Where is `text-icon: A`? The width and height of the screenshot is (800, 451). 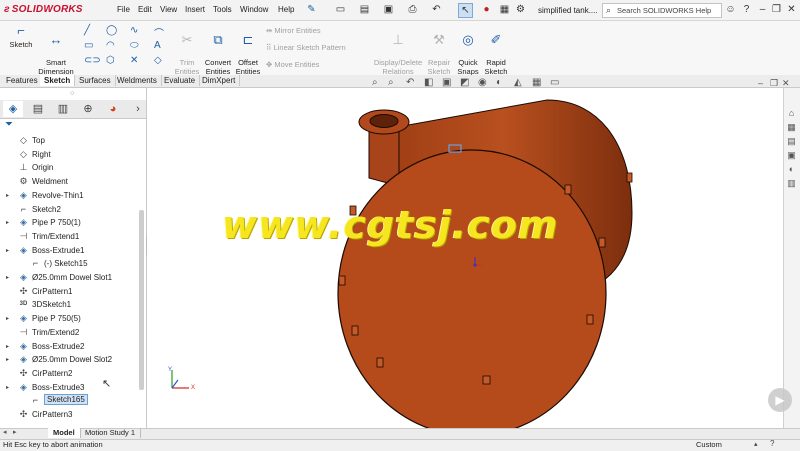 text-icon: A is located at coordinates (157, 45).